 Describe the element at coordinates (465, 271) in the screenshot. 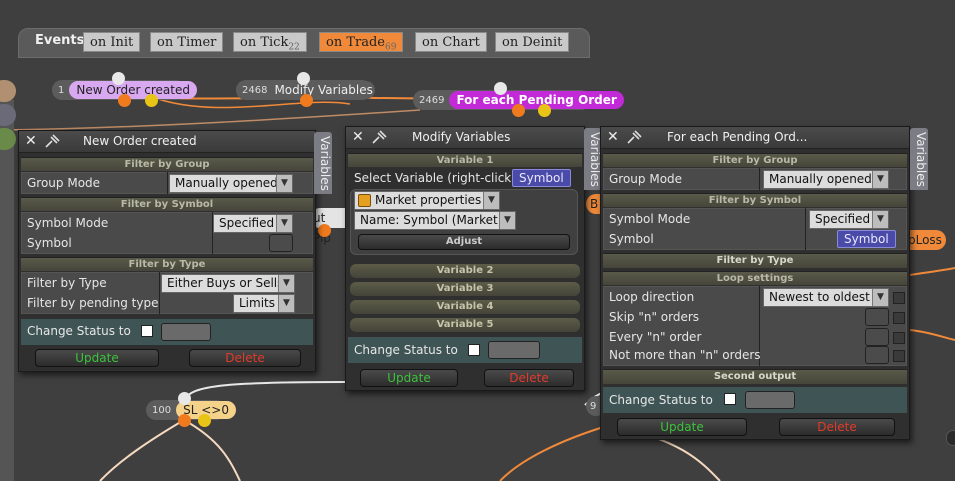

I see `variable-2-bar: Variable 2` at that location.